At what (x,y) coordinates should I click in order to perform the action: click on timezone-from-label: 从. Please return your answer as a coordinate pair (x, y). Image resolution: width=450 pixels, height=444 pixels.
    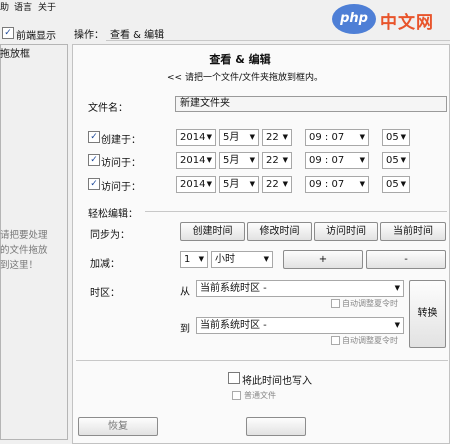
    Looking at the image, I should click on (185, 292).